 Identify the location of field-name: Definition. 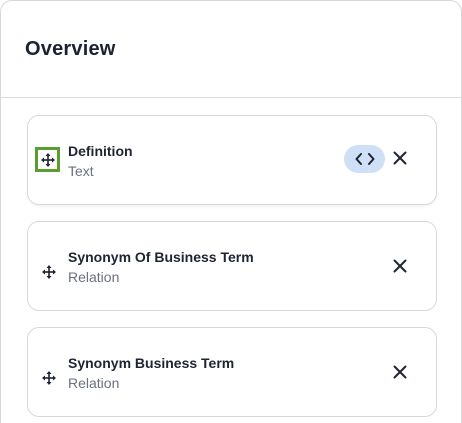
(100, 151).